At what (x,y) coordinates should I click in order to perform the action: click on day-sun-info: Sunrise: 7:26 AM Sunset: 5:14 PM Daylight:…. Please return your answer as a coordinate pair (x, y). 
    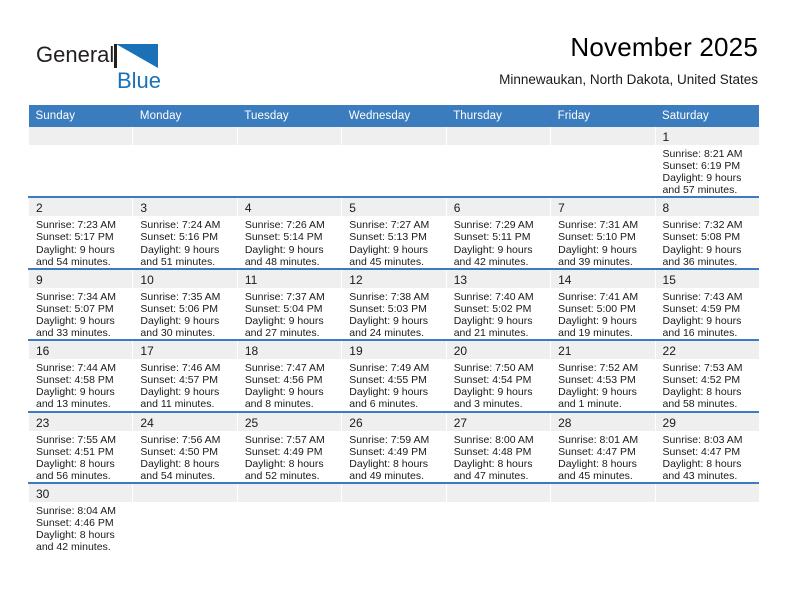
    Looking at the image, I should click on (289, 241).